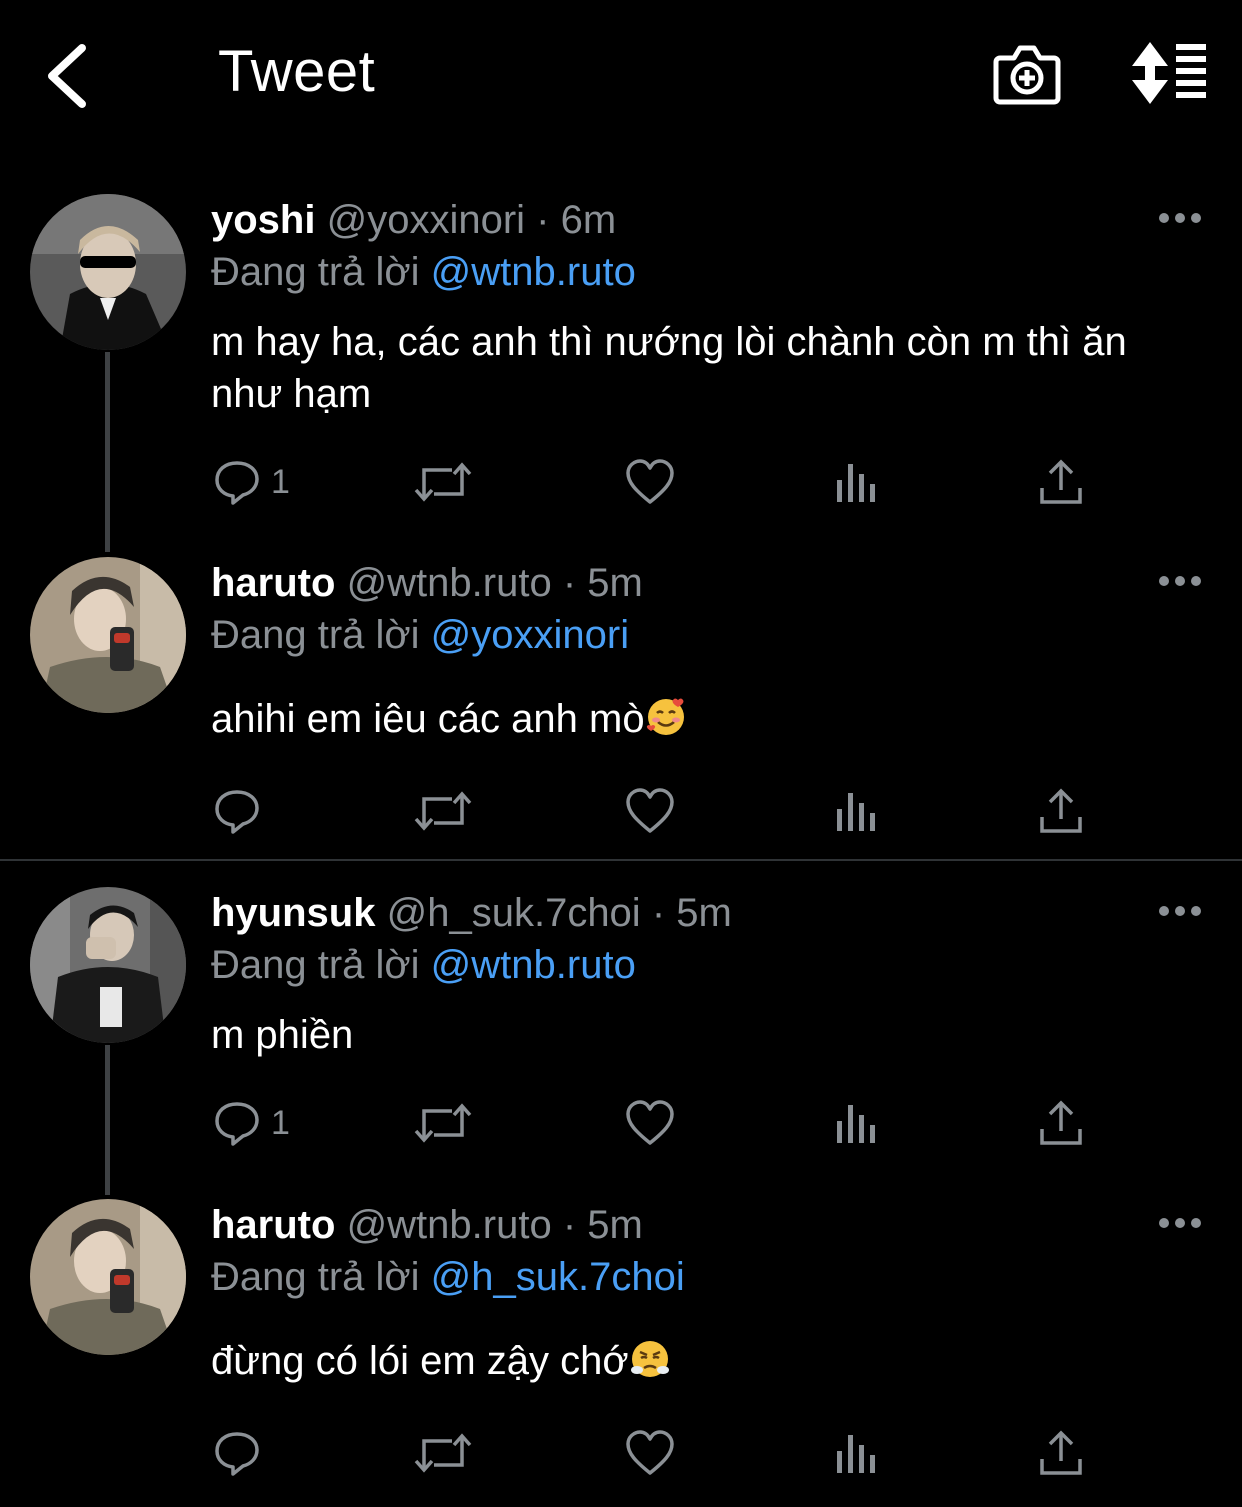  I want to click on user-handle: @yoxxinori, so click(426, 220).